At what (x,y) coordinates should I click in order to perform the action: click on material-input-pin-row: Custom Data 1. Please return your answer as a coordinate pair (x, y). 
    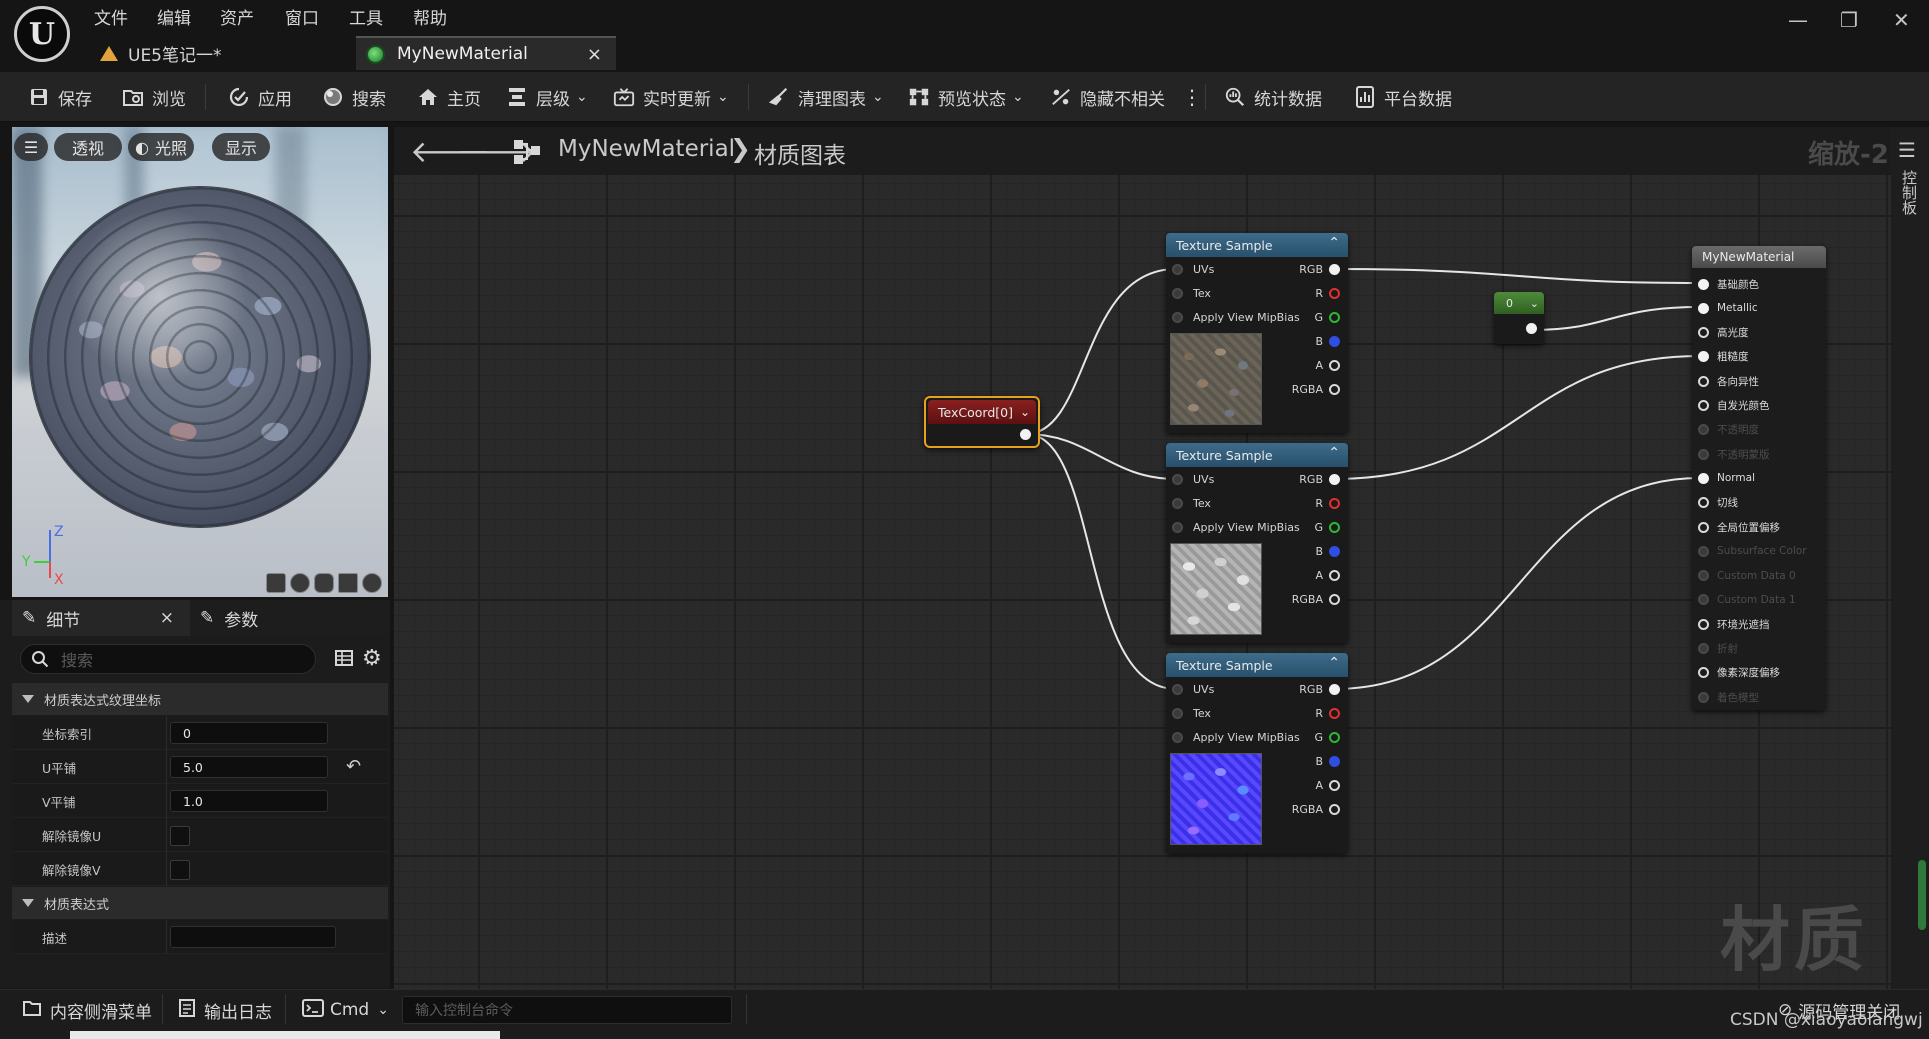
    Looking at the image, I should click on (1747, 600).